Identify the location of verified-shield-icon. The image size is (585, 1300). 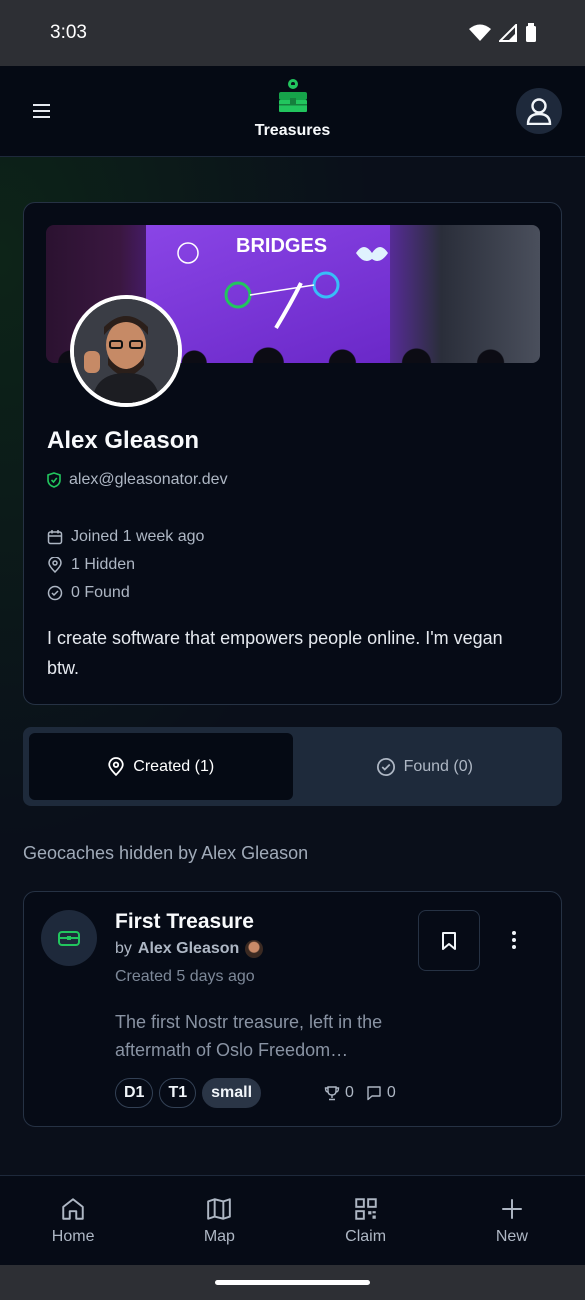
(54, 480).